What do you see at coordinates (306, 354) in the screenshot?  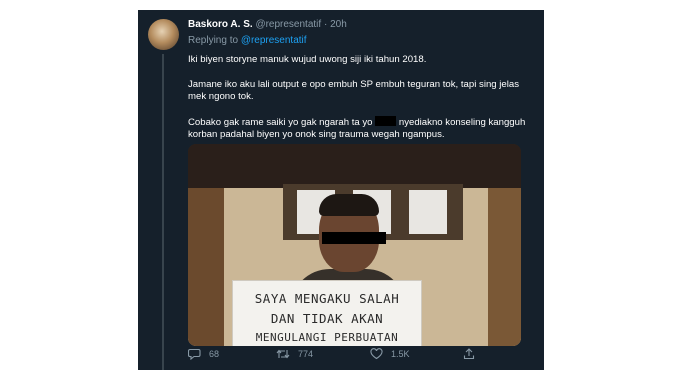 I see `retweet-count: 774` at bounding box center [306, 354].